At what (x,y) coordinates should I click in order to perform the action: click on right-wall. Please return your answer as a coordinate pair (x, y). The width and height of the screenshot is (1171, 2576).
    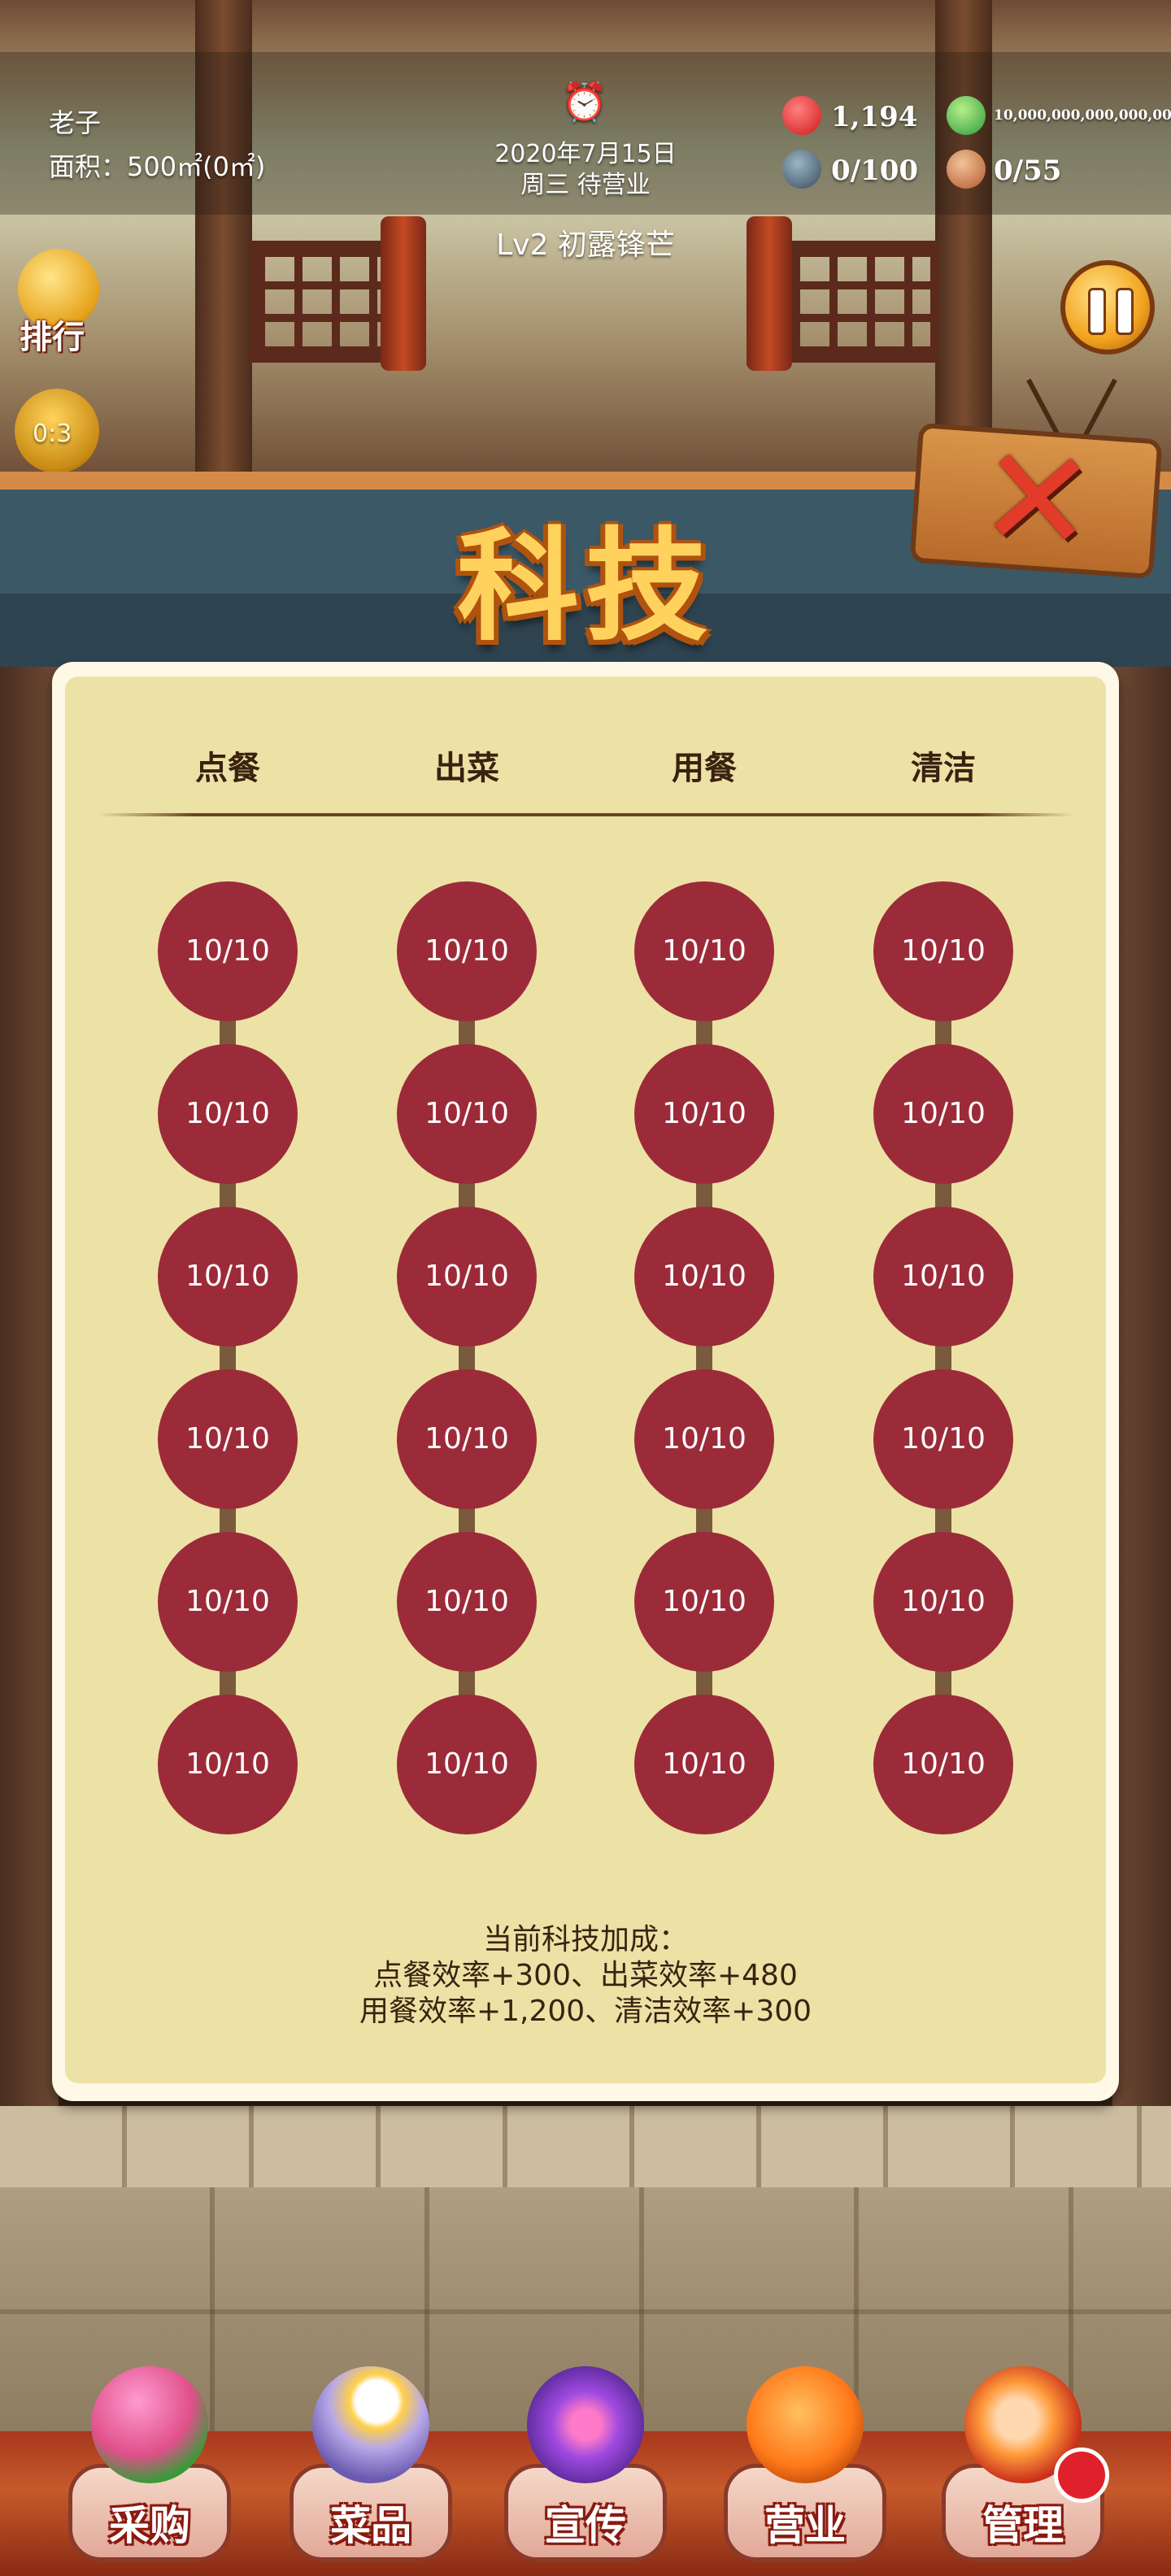
    Looking at the image, I should click on (1141, 1390).